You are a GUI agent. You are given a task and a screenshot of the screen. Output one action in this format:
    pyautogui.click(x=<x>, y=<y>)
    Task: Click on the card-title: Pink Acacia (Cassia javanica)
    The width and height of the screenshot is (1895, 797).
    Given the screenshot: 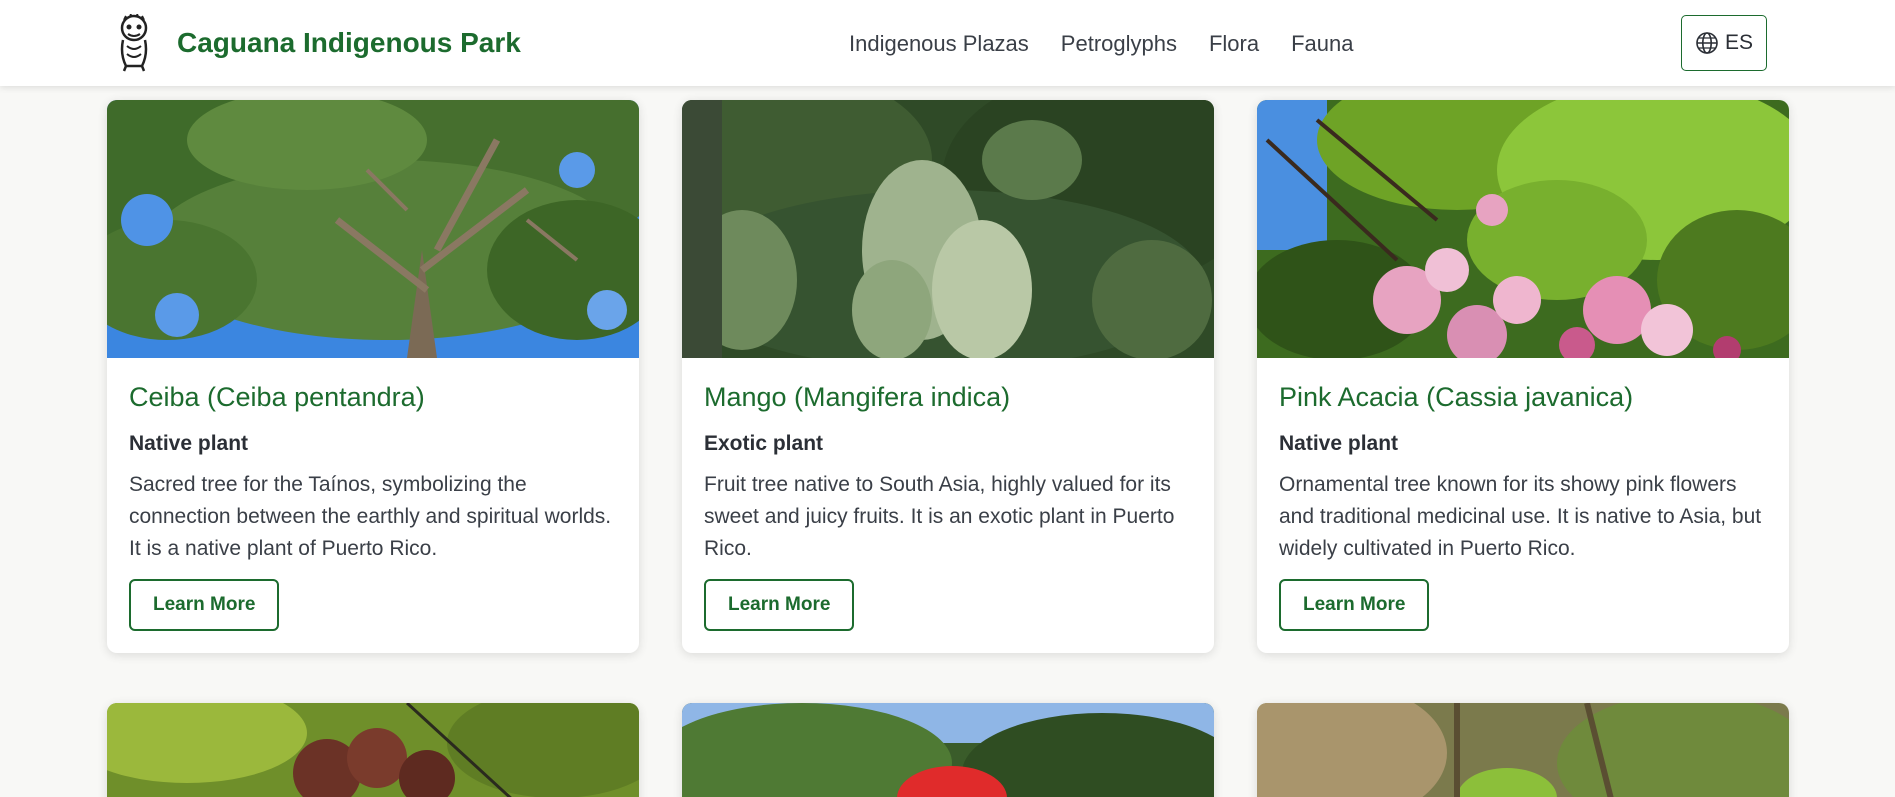 What is the action you would take?
    pyautogui.click(x=1456, y=397)
    